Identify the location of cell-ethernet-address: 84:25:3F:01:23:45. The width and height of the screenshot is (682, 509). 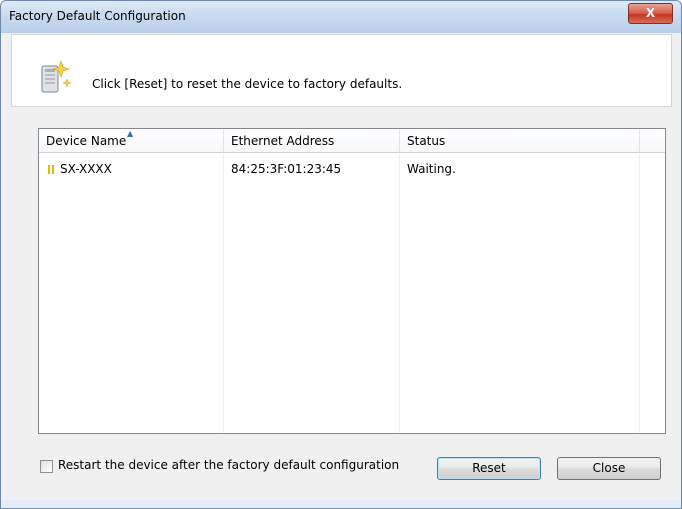
(286, 169).